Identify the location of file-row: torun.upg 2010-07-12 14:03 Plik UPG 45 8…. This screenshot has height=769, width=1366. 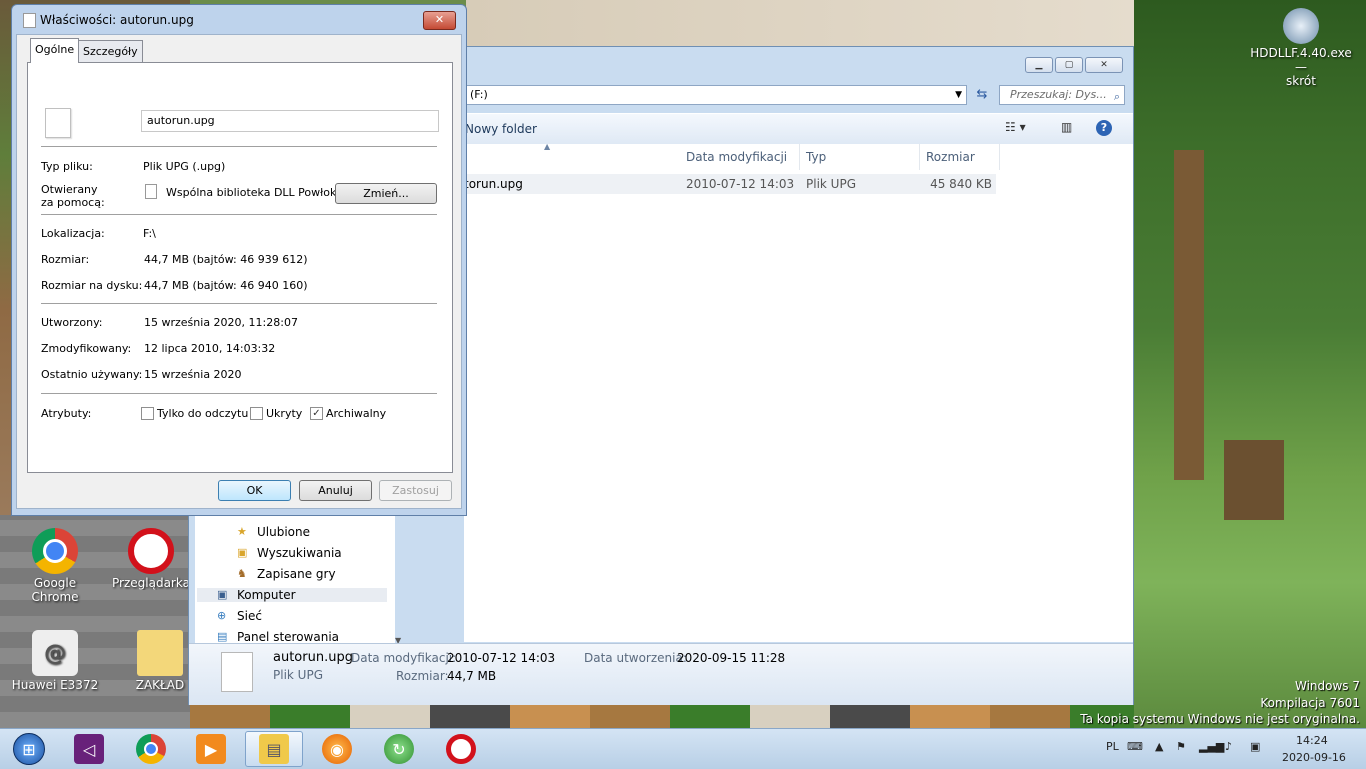
(730, 184).